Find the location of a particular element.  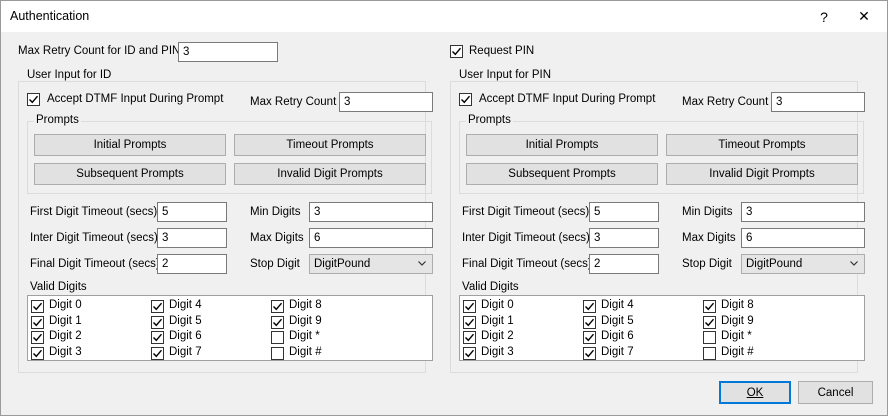

digit-checkbox-label: Digit 0 is located at coordinates (497, 305).